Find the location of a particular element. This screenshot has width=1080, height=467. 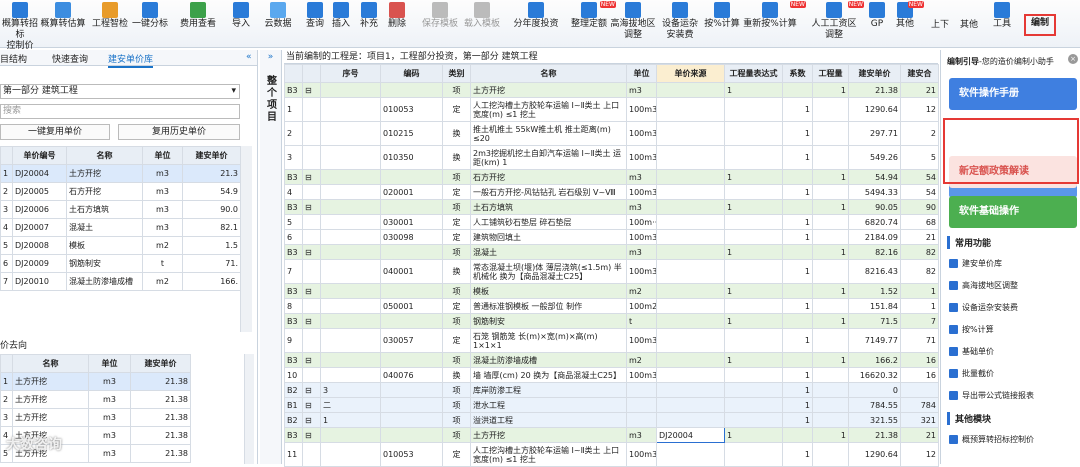

cloud-data-button: 云数据 is located at coordinates (278, 16).